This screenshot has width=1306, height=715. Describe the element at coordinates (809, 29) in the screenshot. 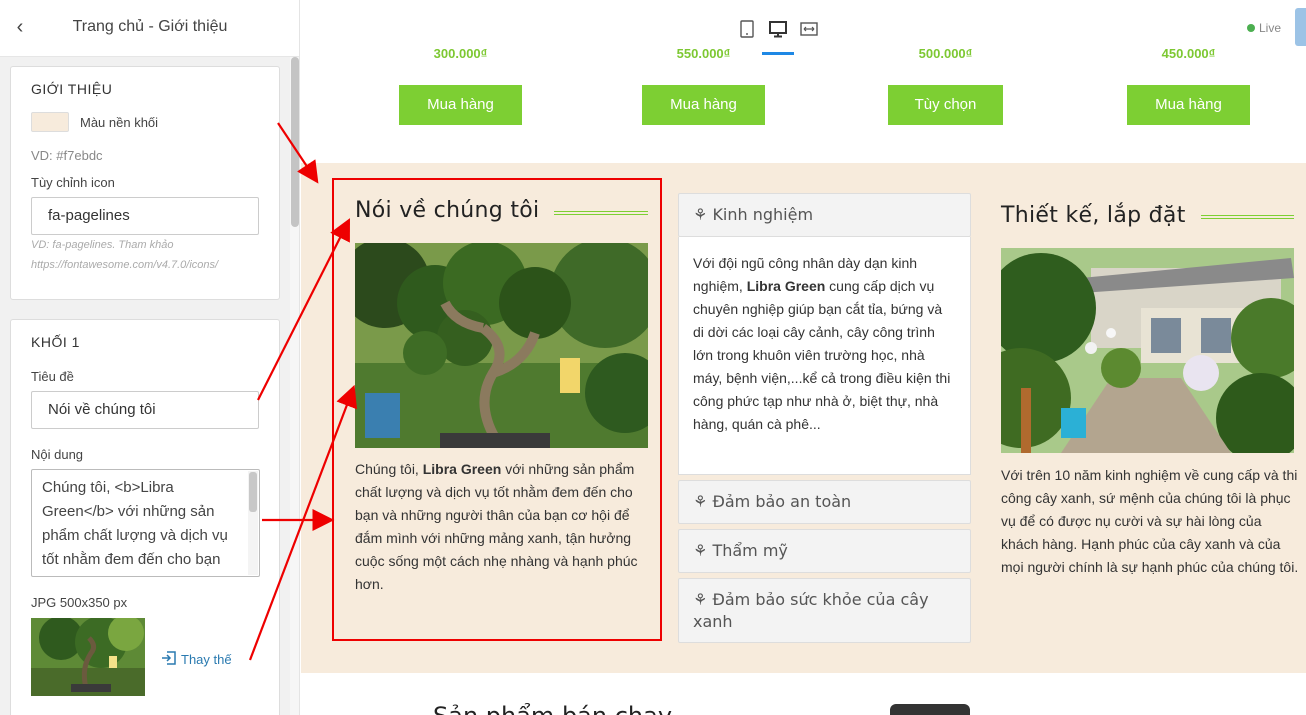

I see `fullwidth-icon` at that location.